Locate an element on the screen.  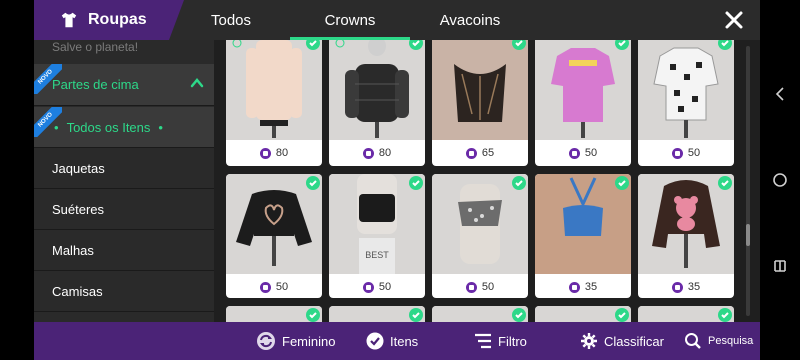
heart-sweater-image is located at coordinates (274, 228).